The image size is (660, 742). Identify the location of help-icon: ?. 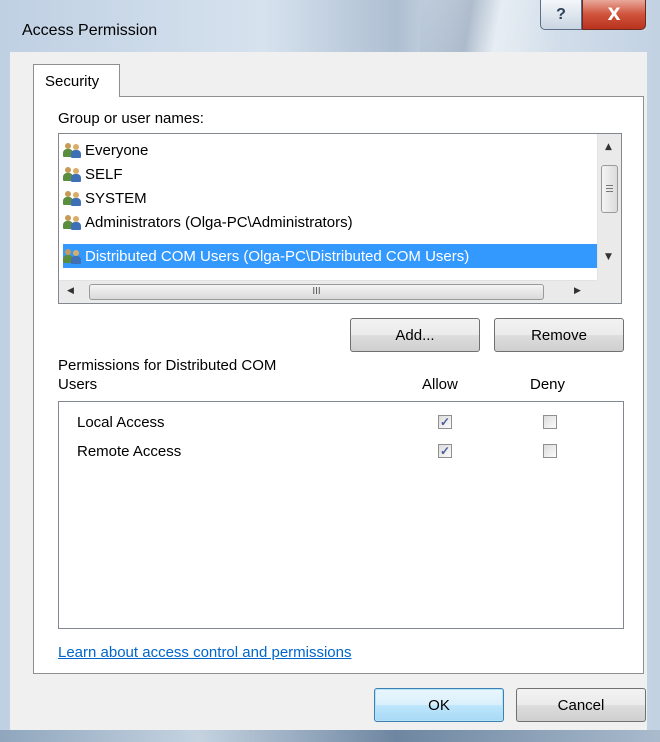
(561, 14).